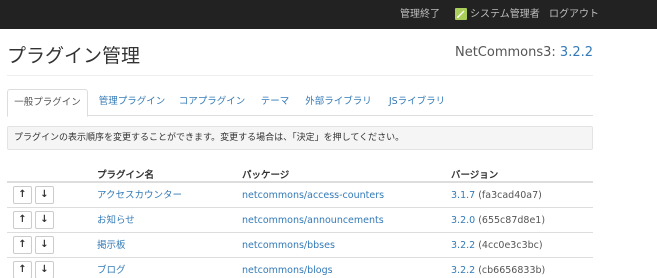 The width and height of the screenshot is (657, 278). Describe the element at coordinates (463, 195) in the screenshot. I see `version-number: 3.1.7` at that location.